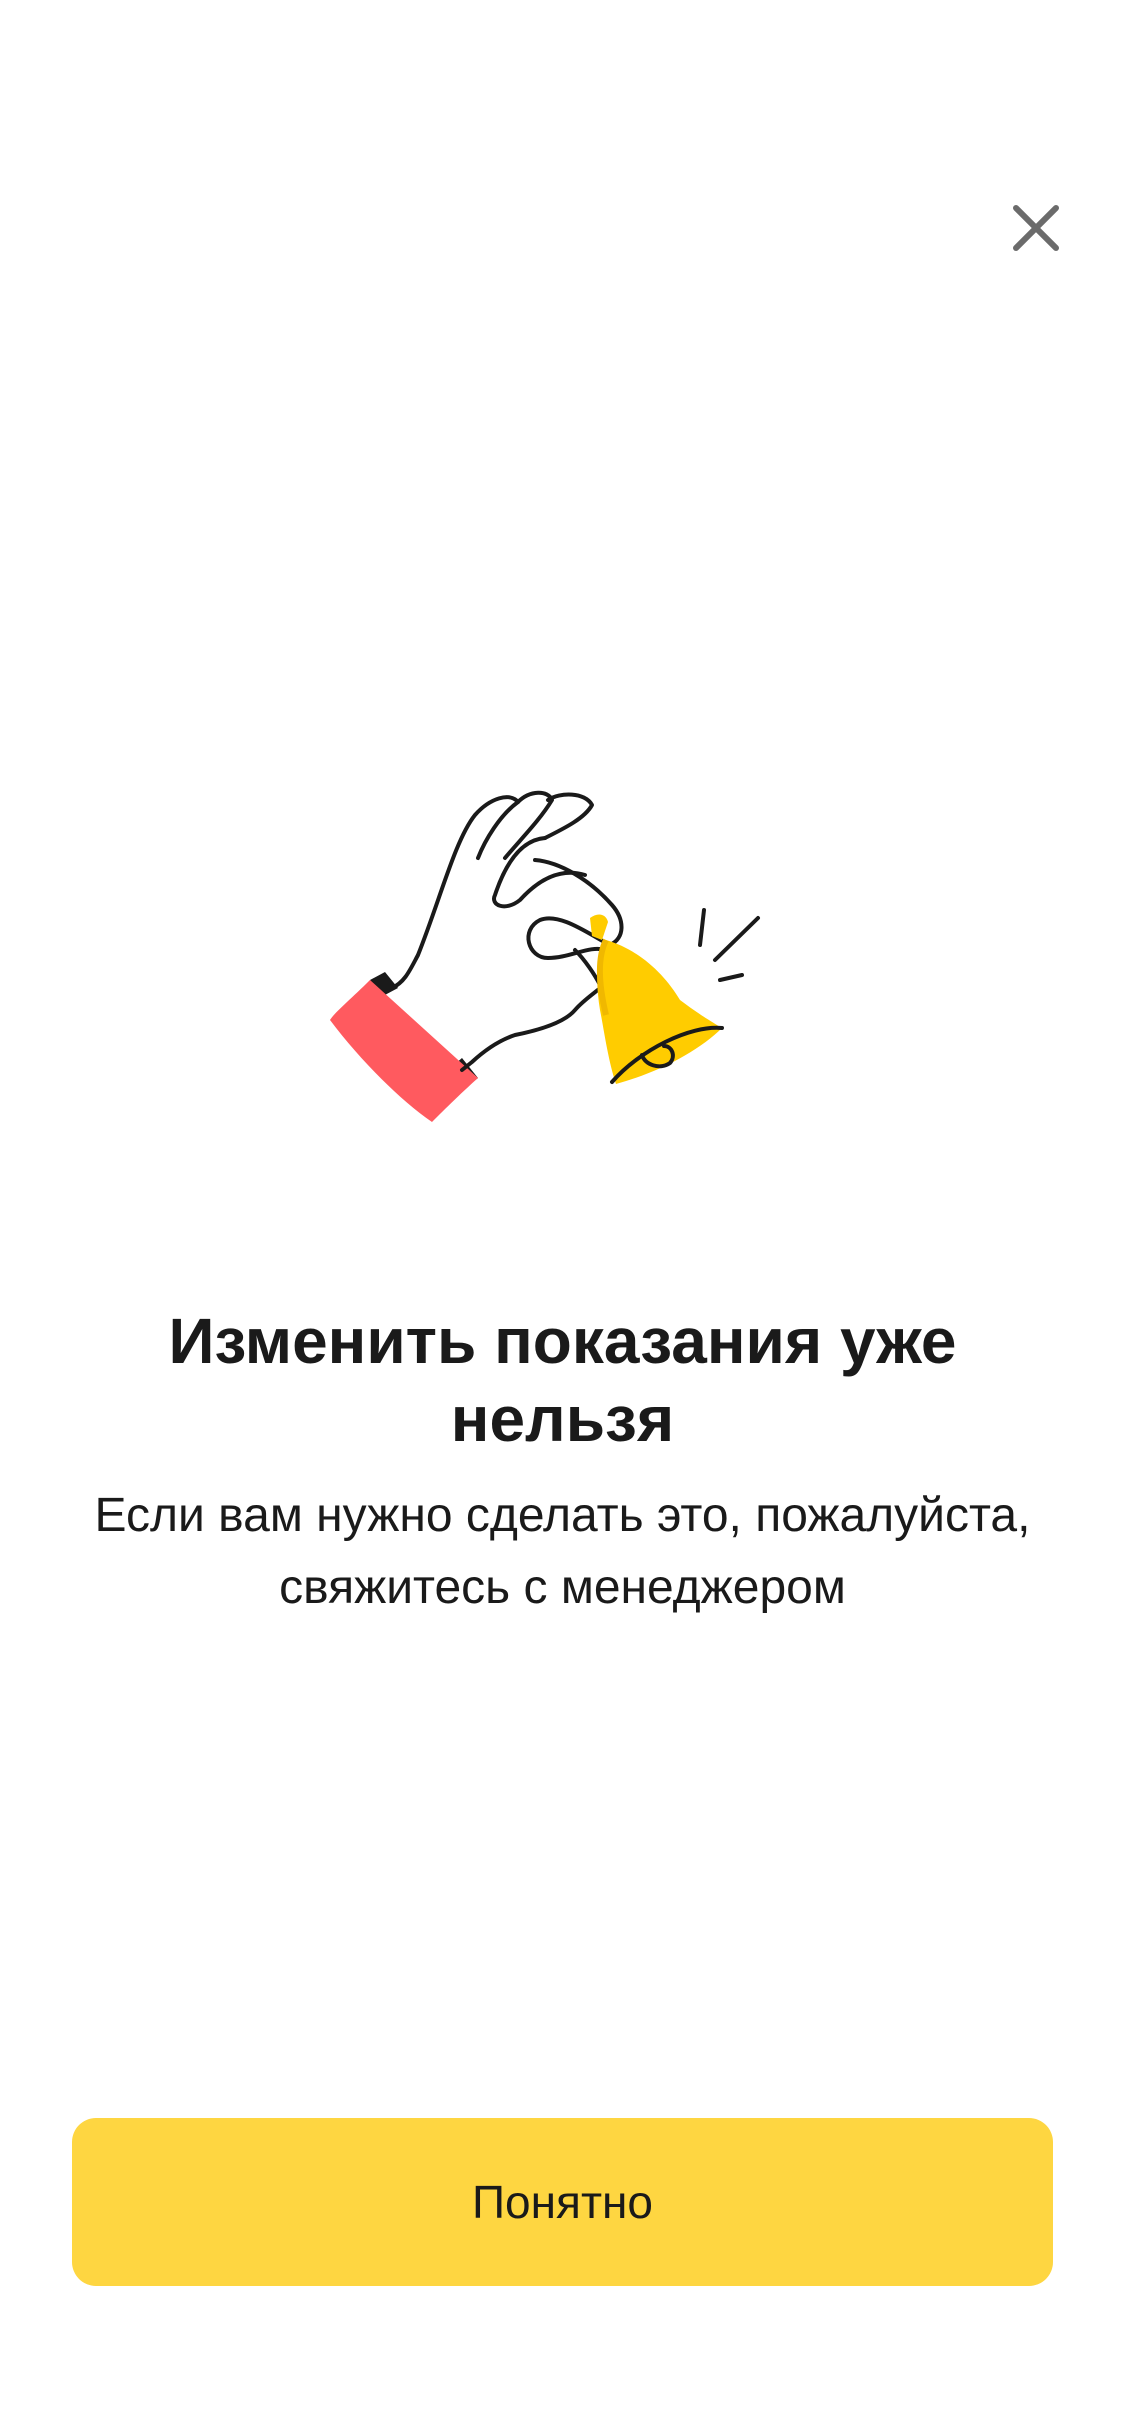 The width and height of the screenshot is (1125, 2436). What do you see at coordinates (404, 1051) in the screenshot?
I see `sleeve-cuff` at bounding box center [404, 1051].